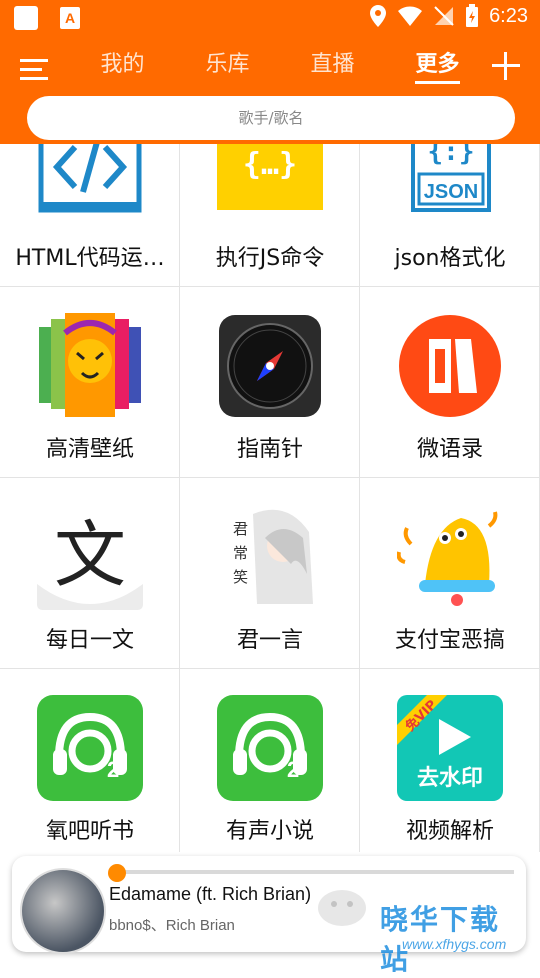 The height and width of the screenshot is (978, 540). Describe the element at coordinates (210, 894) in the screenshot. I see `song-title: Edamame (ft. Rich Brian)` at that location.